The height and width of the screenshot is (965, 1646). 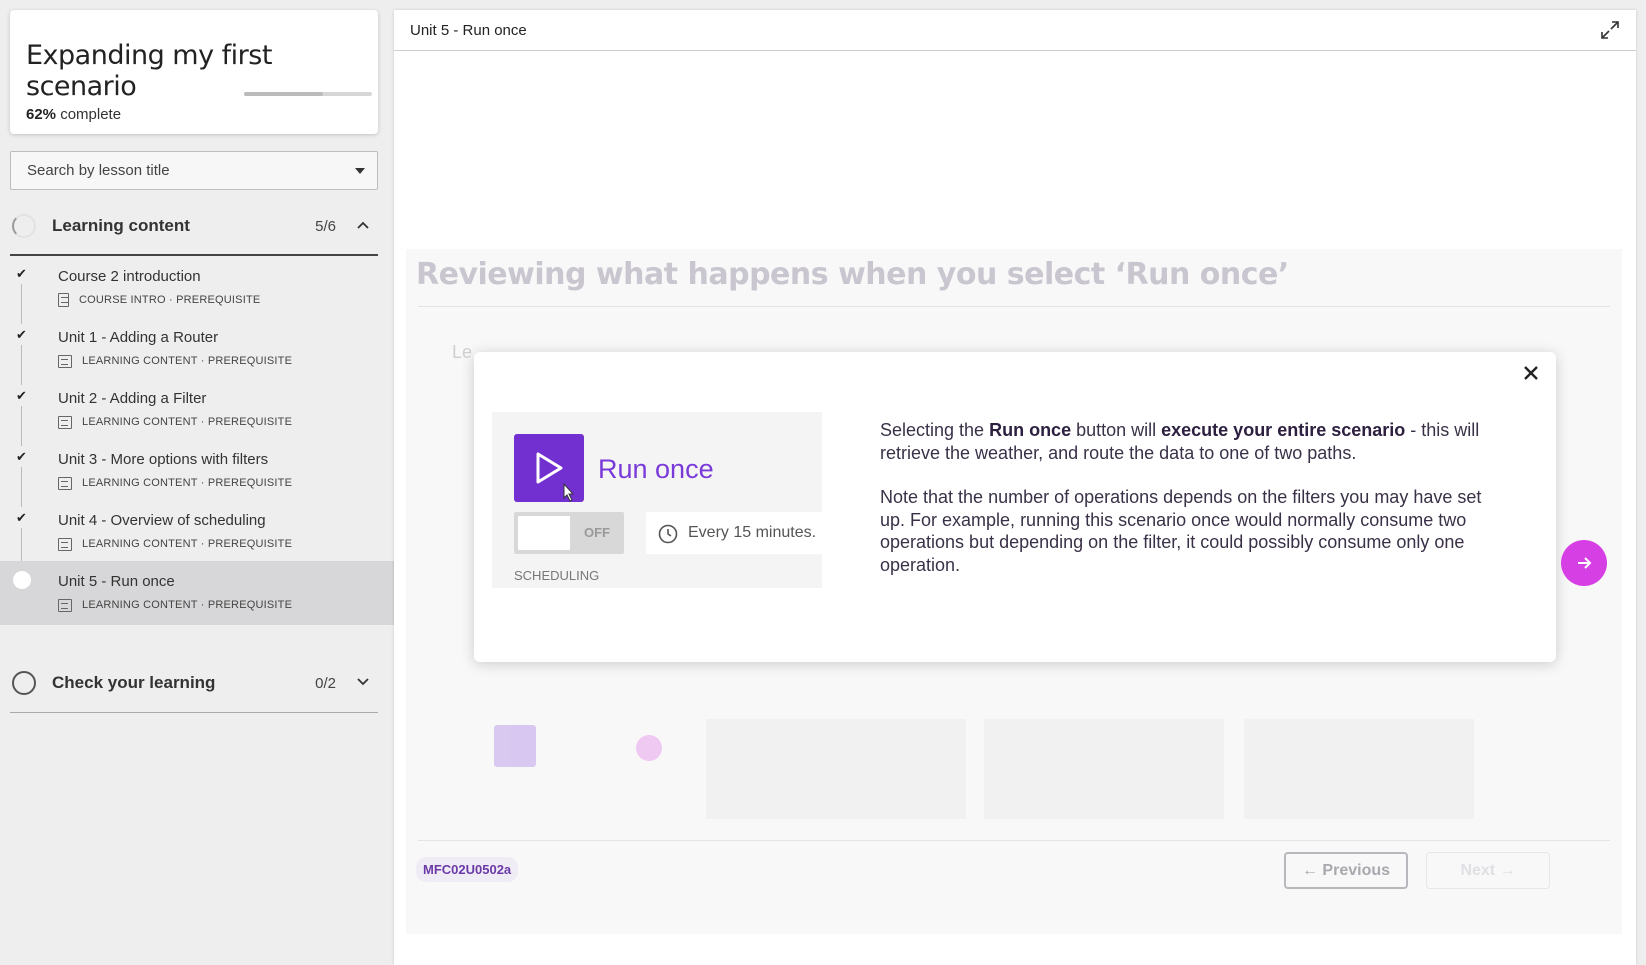 I want to click on toggle-knob, so click(x=544, y=533).